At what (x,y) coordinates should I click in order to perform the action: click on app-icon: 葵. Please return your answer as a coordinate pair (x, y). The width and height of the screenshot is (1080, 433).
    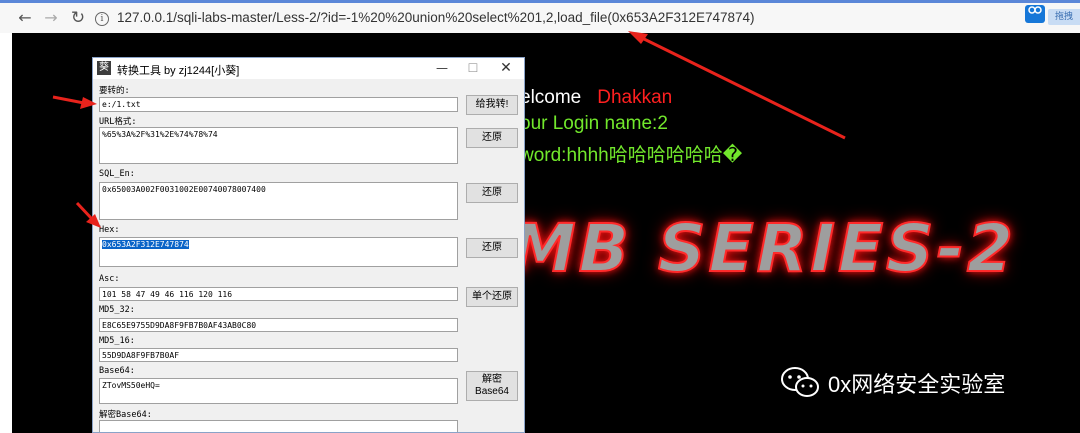
    Looking at the image, I should click on (104, 68).